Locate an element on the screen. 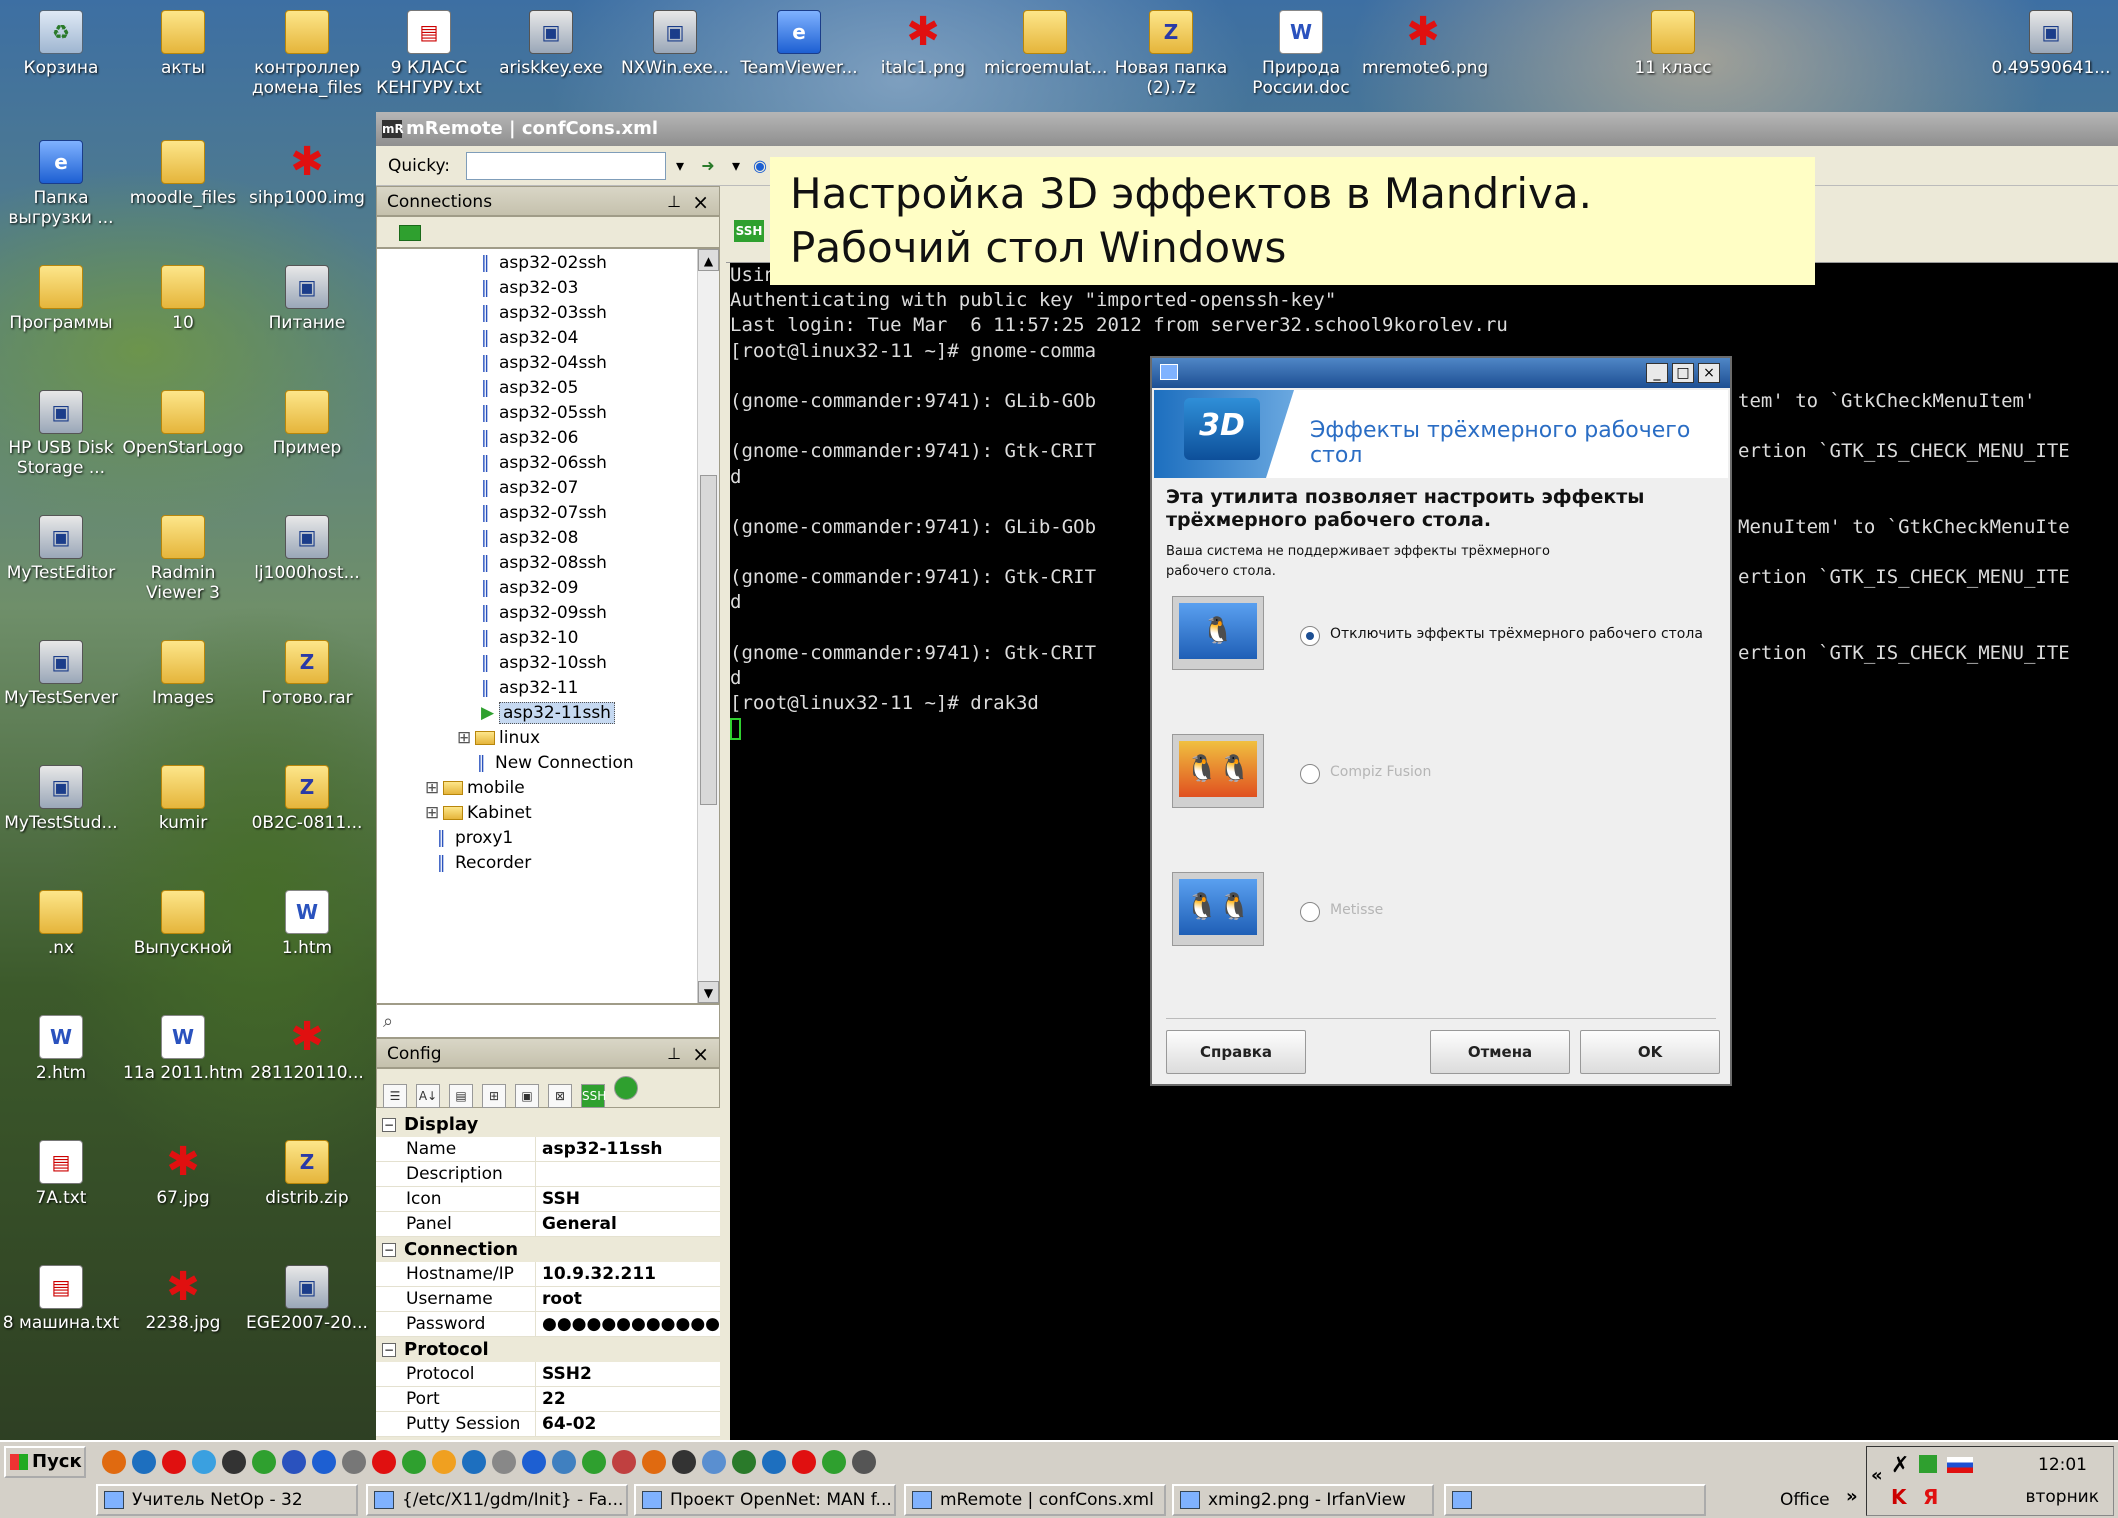 This screenshot has height=1518, width=2118. yandex-icon: Я is located at coordinates (1930, 1497).